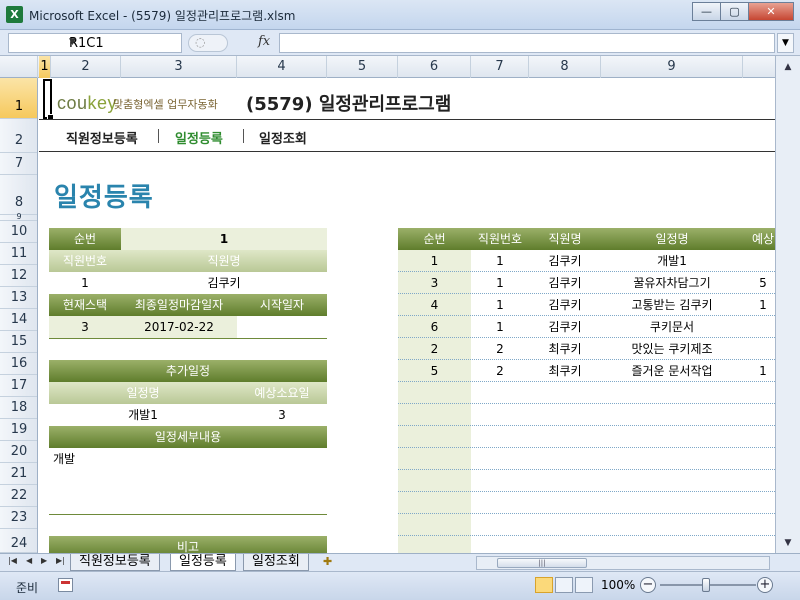 This screenshot has height=600, width=800. Describe the element at coordinates (542, 563) in the screenshot. I see `horizontal-scroll-thumb: |||` at that location.